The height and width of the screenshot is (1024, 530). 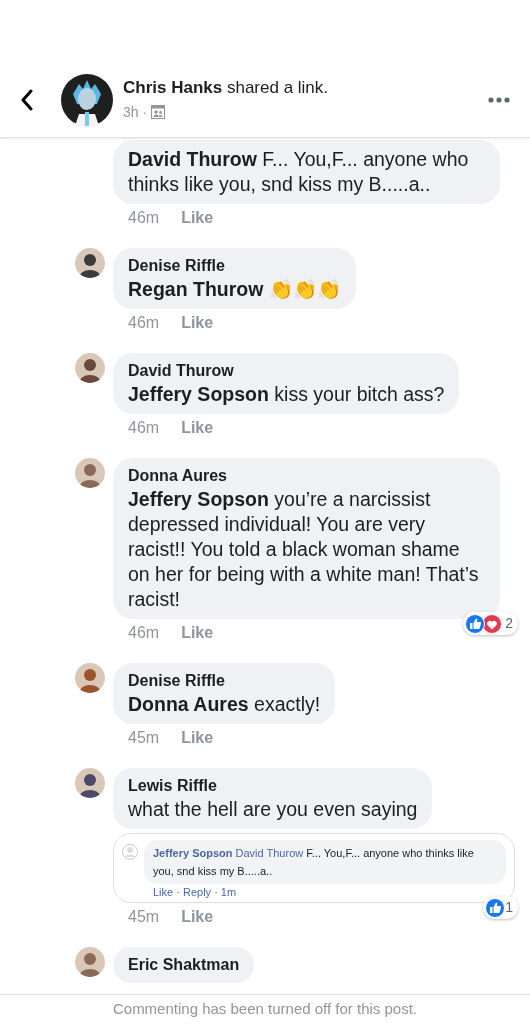 I want to click on shared-comment-card: Jeffery Sopson David Thurow F... You,F... anyone who thinks like you, snd kiss my B.....a.. Like · Reply · 1m, so click(x=314, y=868).